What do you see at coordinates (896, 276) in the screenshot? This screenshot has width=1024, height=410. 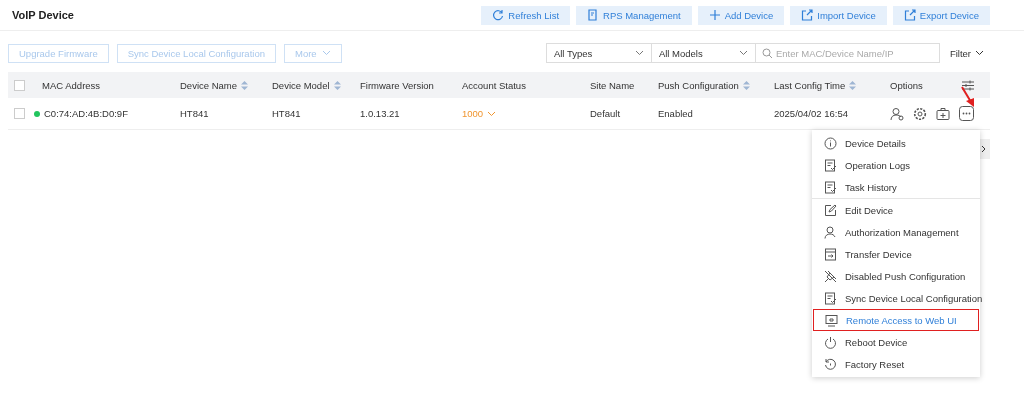 I see `menu-item: Disabled Push Configuration` at bounding box center [896, 276].